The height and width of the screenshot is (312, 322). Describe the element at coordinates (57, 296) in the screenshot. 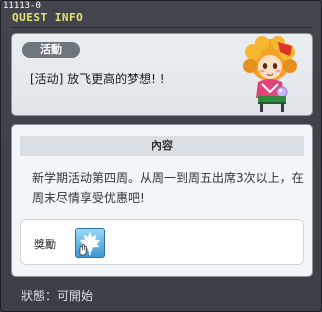

I see `quest-status: 狀態：可開始` at that location.